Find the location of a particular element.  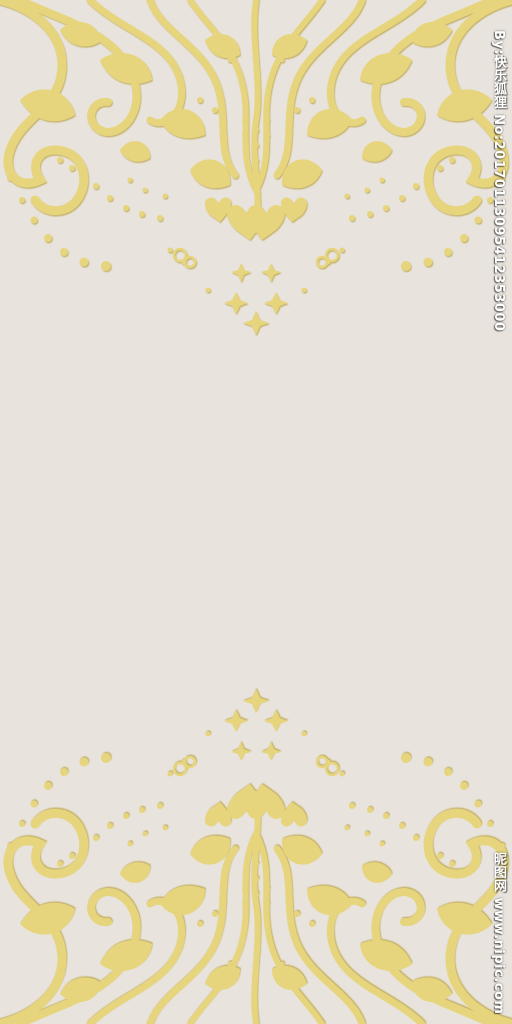

site-watermark: 昵图网 www.nipic.com is located at coordinates (498, 932).